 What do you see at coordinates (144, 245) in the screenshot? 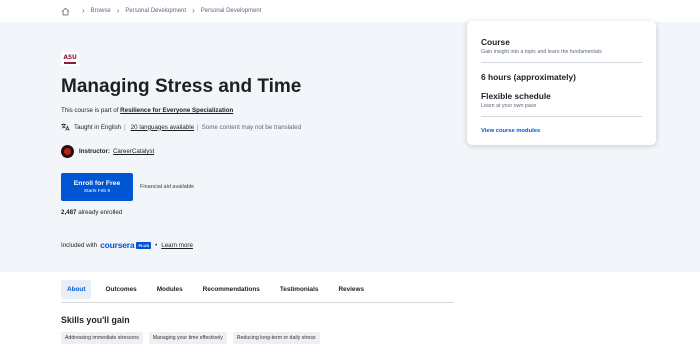
I see `plus-badge: PLUS` at bounding box center [144, 245].